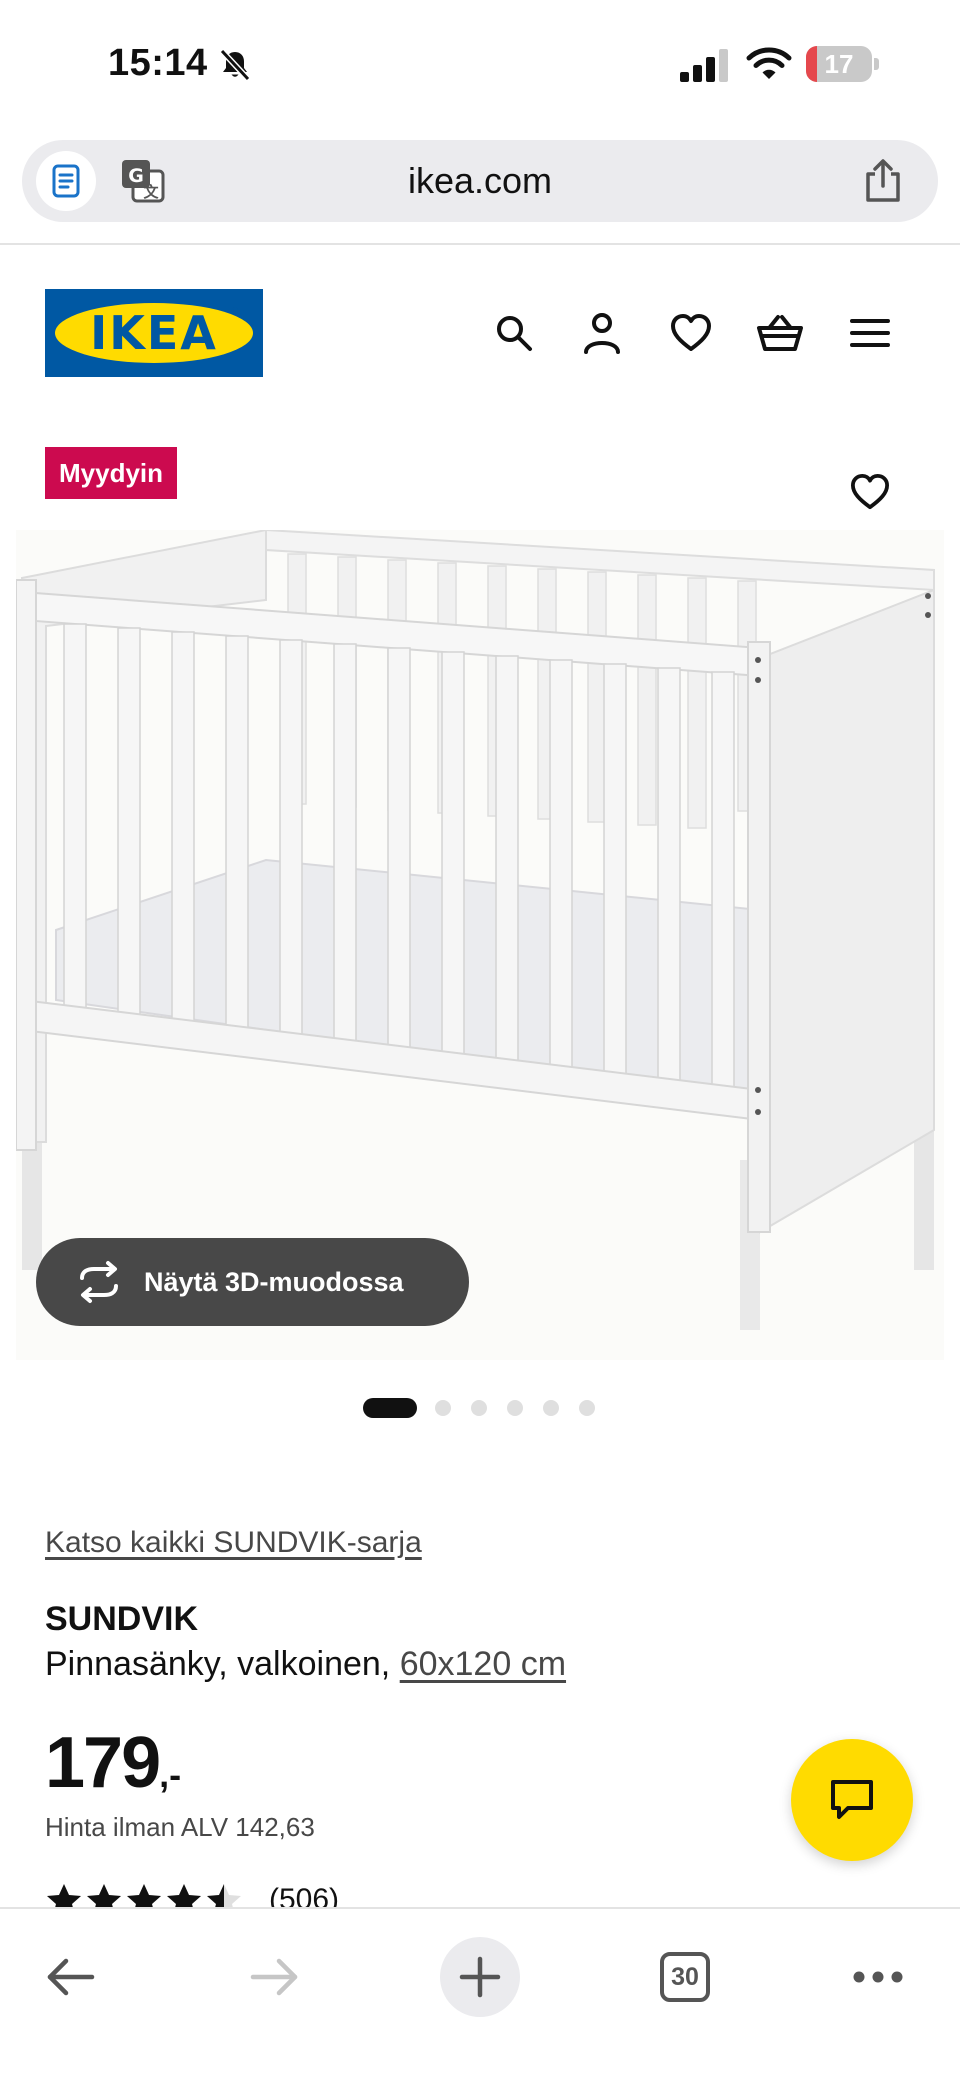 The image size is (960, 2081). I want to click on share-icon, so click(883, 180).